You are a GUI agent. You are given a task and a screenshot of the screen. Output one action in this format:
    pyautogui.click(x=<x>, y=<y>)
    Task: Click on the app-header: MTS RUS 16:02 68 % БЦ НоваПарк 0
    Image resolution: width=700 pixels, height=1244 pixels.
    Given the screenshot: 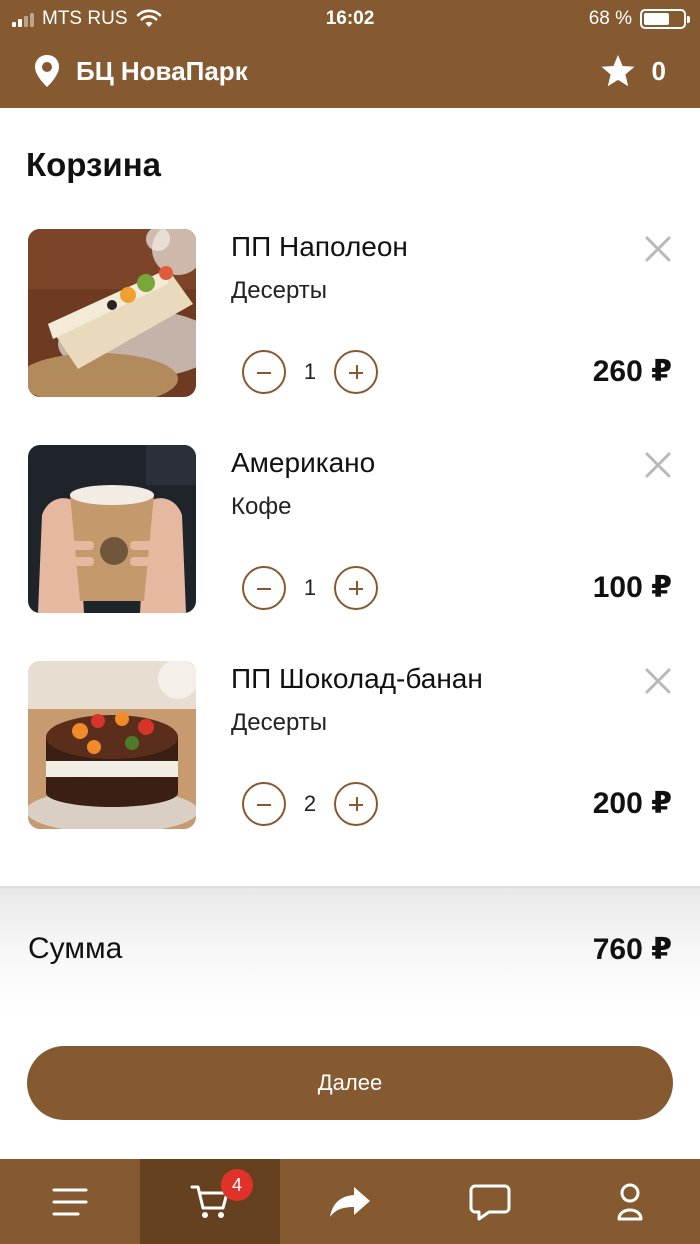 What is the action you would take?
    pyautogui.click(x=350, y=54)
    